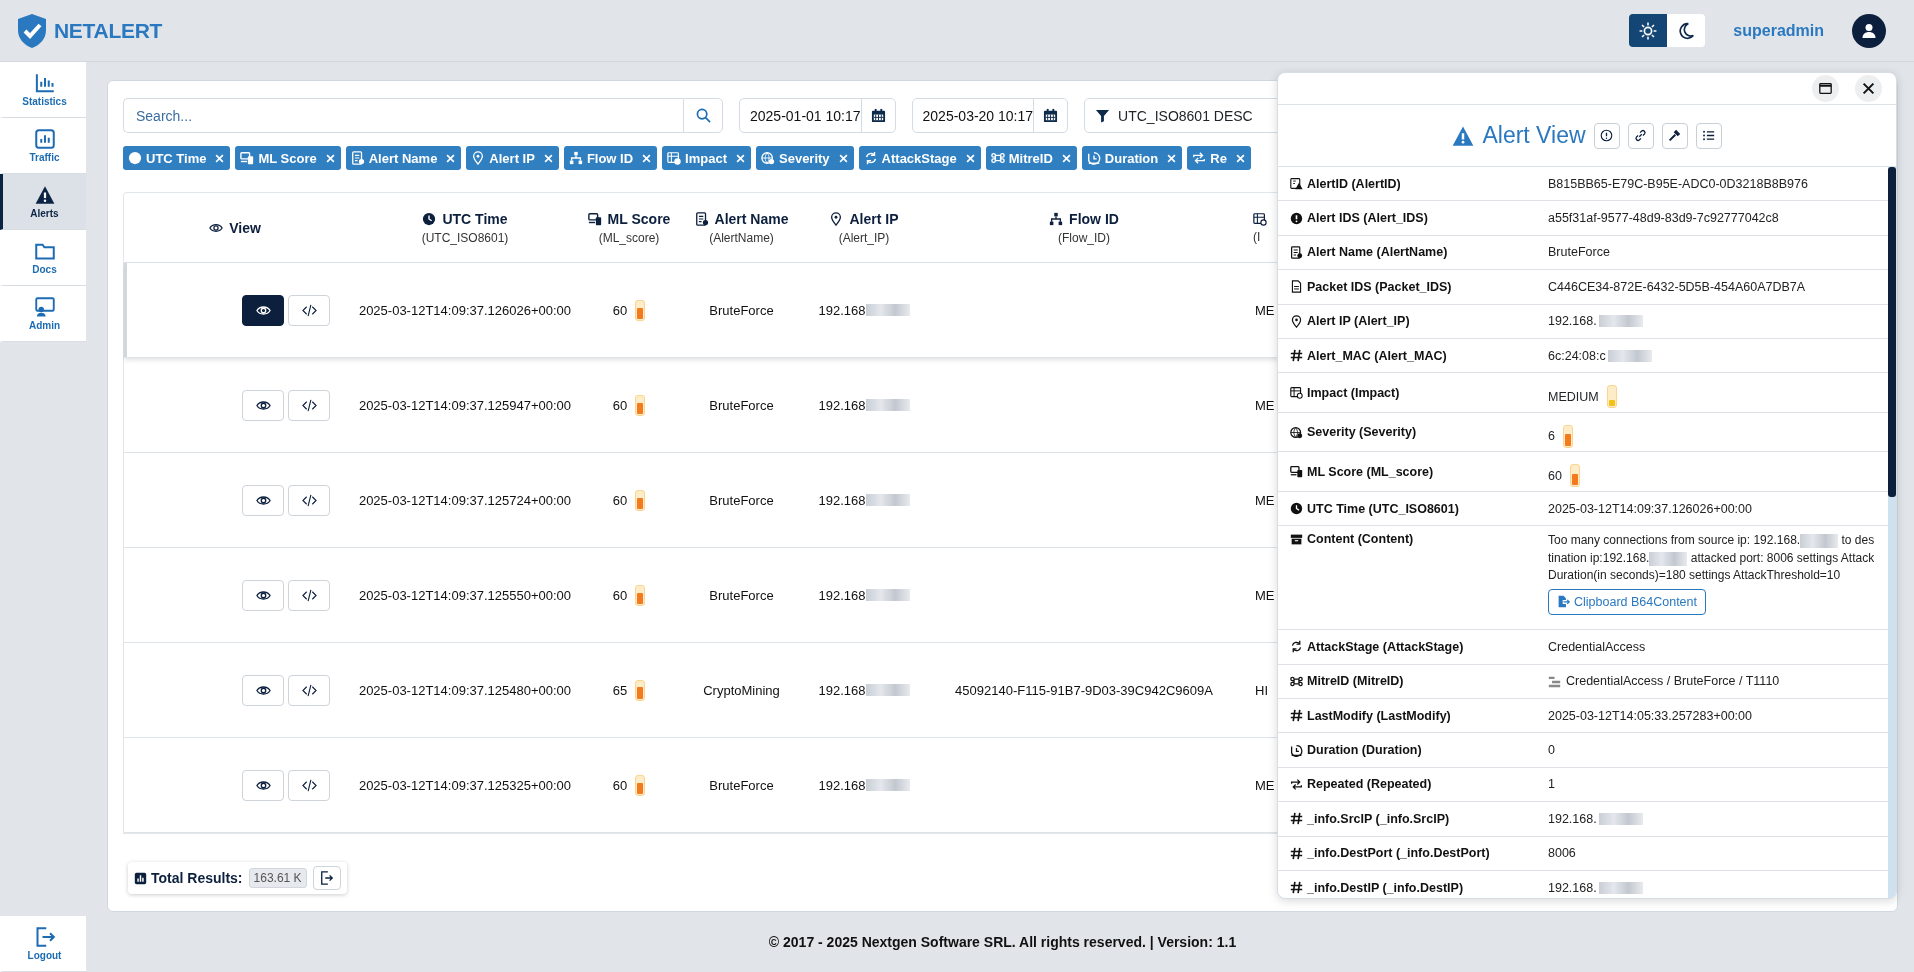  I want to click on link-button, so click(1640, 135).